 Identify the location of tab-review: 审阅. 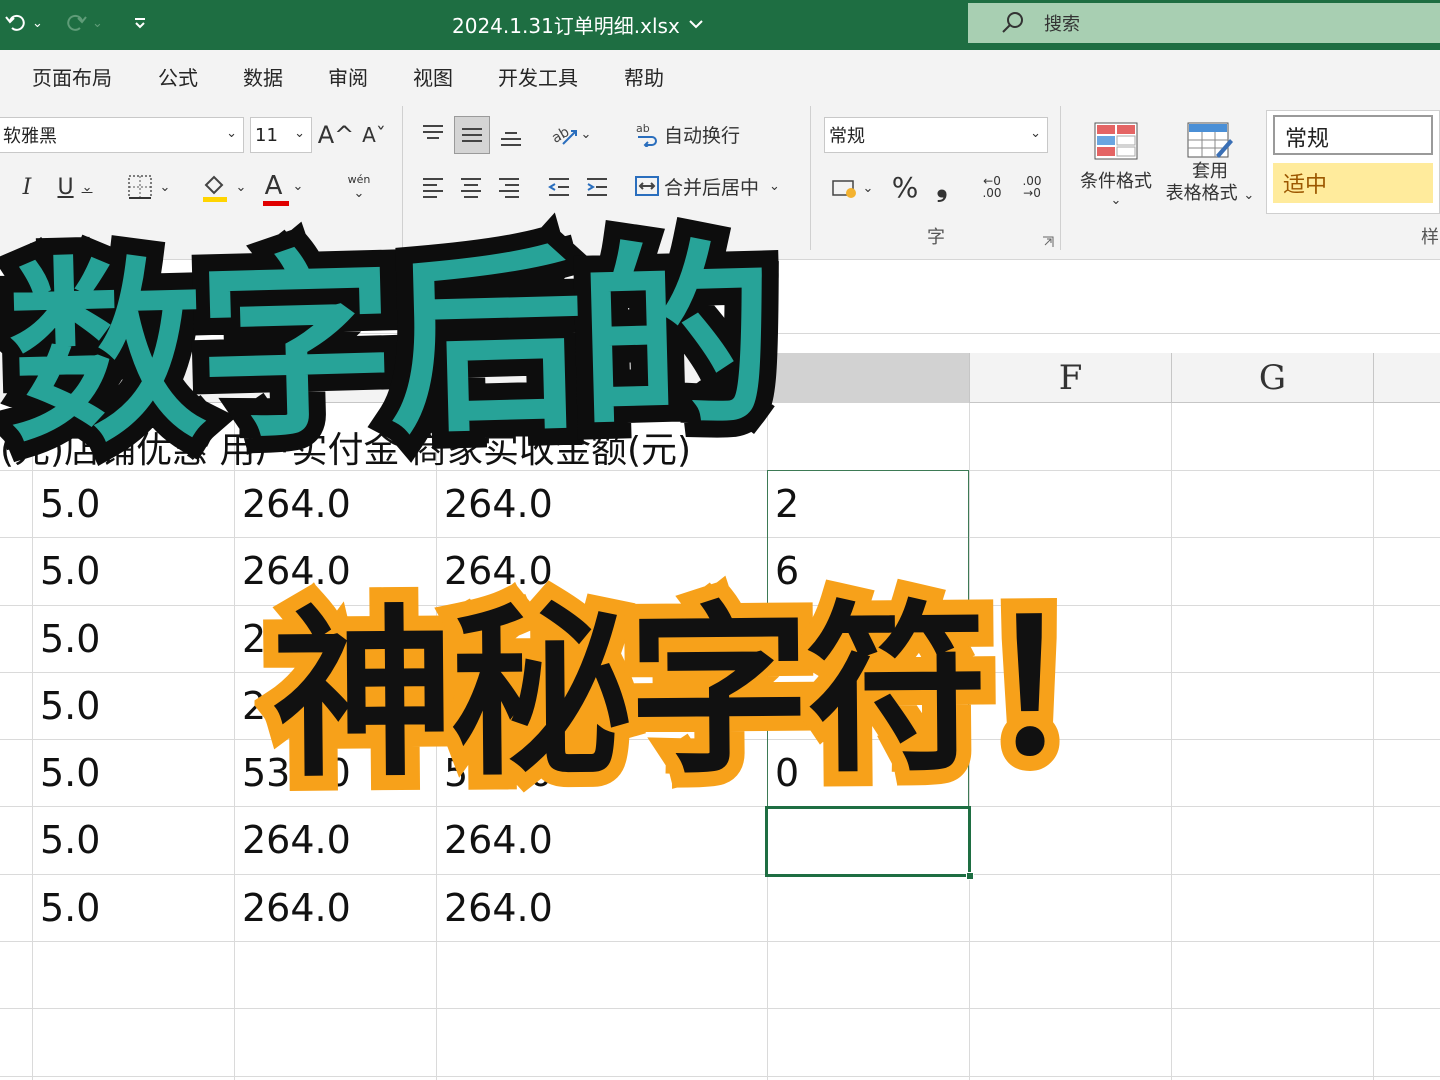
(348, 76).